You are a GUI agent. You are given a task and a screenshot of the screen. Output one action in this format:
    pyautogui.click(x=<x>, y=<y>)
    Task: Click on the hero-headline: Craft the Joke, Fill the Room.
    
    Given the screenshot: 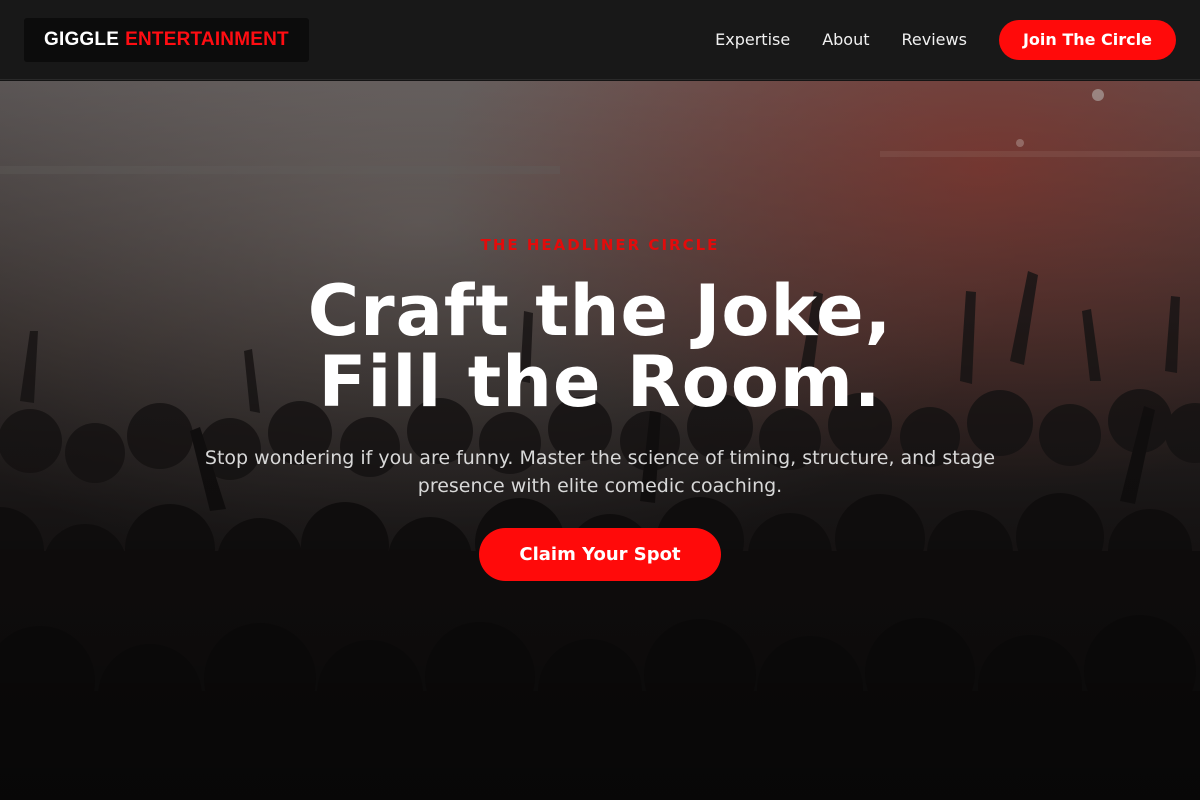 What is the action you would take?
    pyautogui.click(x=600, y=347)
    